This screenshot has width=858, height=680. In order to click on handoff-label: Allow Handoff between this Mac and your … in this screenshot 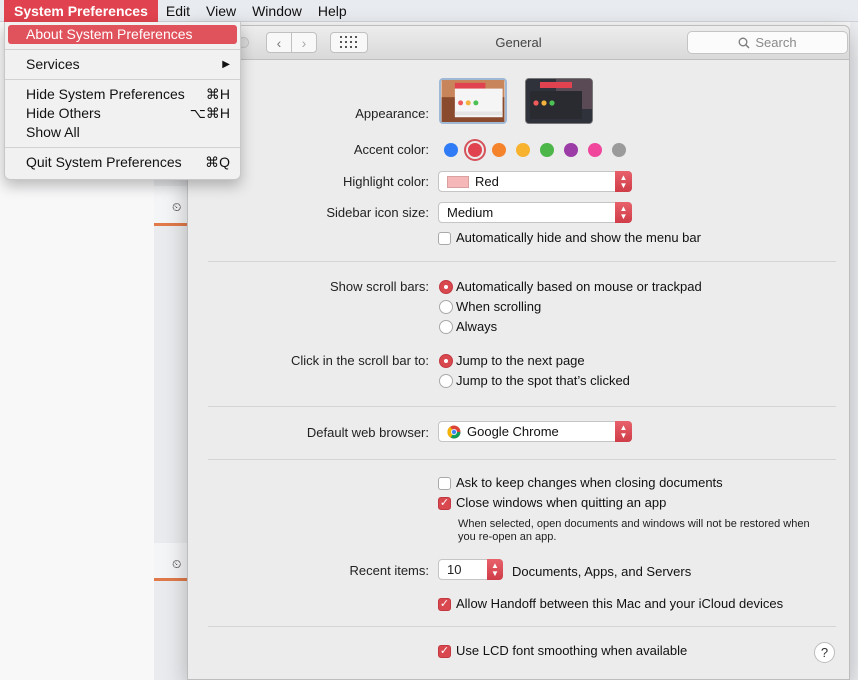, I will do `click(620, 603)`.